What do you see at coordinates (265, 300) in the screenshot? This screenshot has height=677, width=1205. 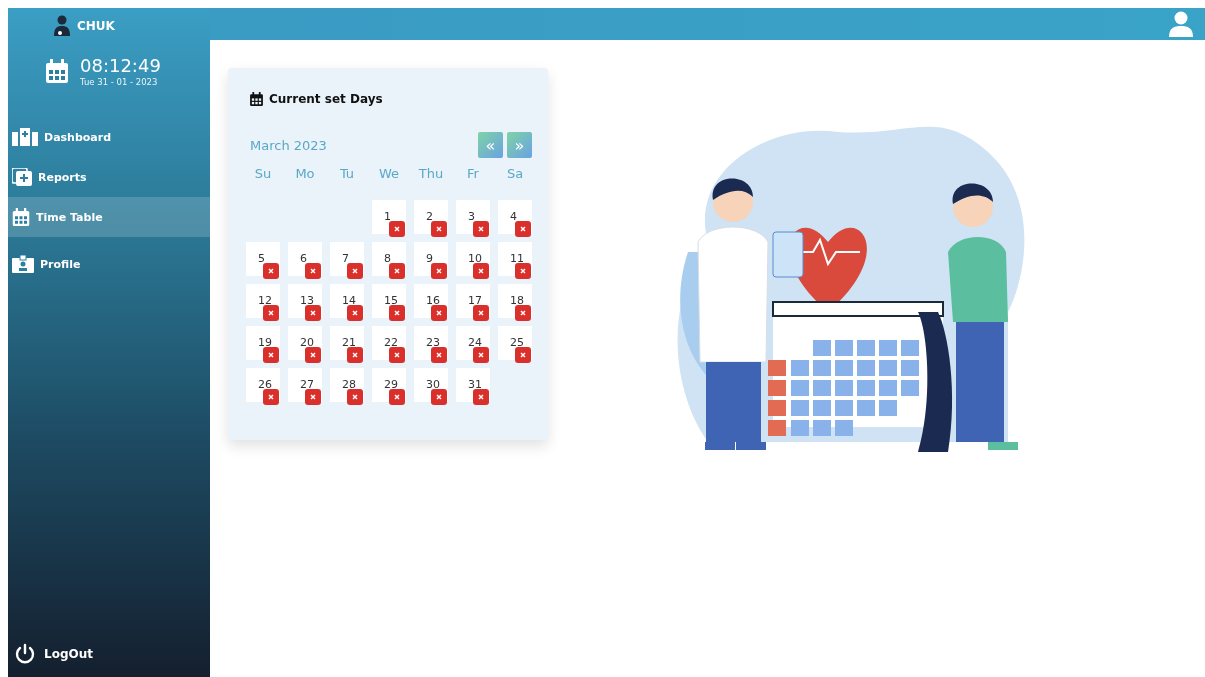 I see `day-number: 12` at bounding box center [265, 300].